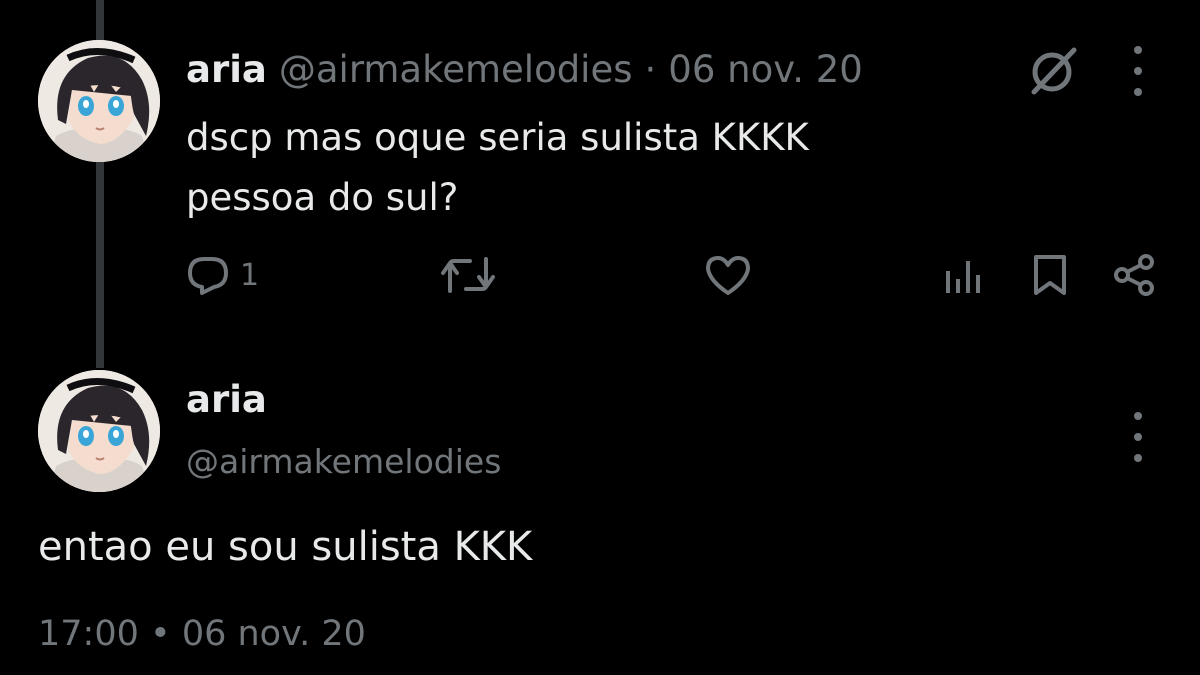 This screenshot has height=675, width=1200. I want to click on views-icon, so click(962, 275).